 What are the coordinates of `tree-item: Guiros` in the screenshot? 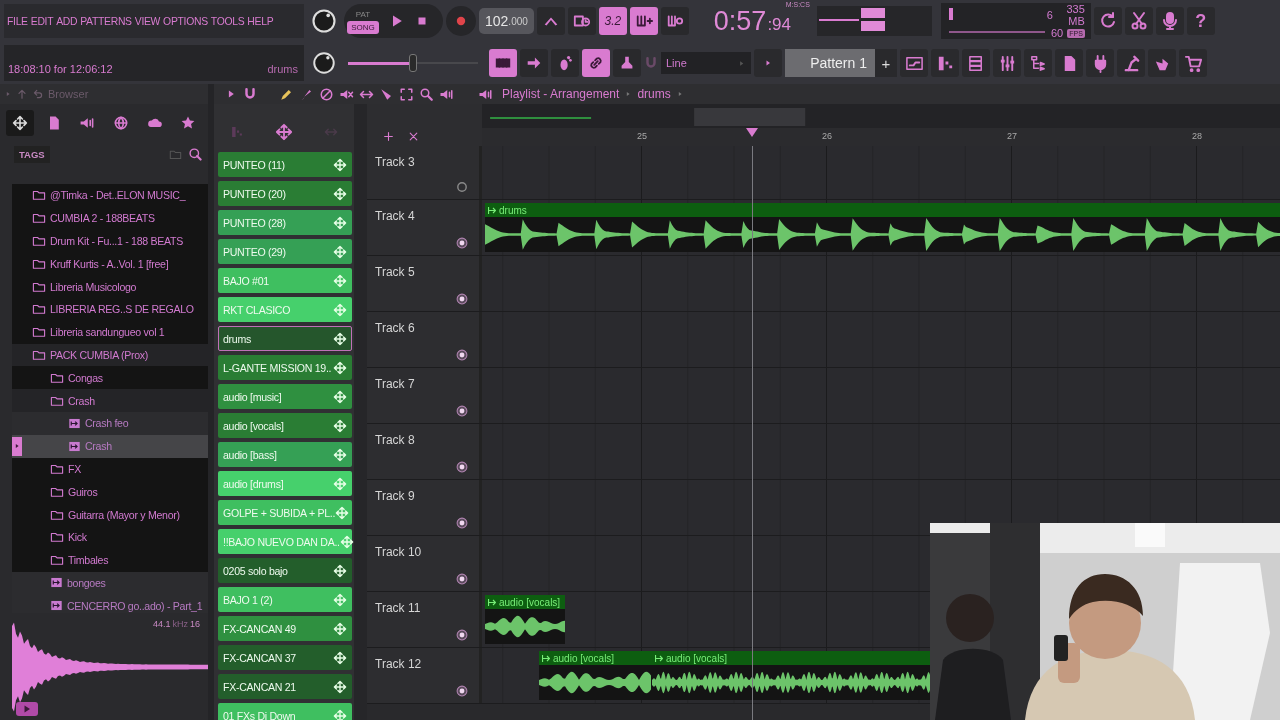 It's located at (110, 492).